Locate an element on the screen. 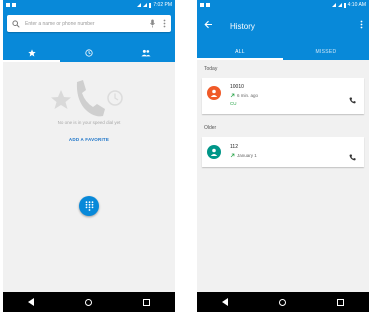 This screenshot has height=312, width=372. people-icon is located at coordinates (146, 52).